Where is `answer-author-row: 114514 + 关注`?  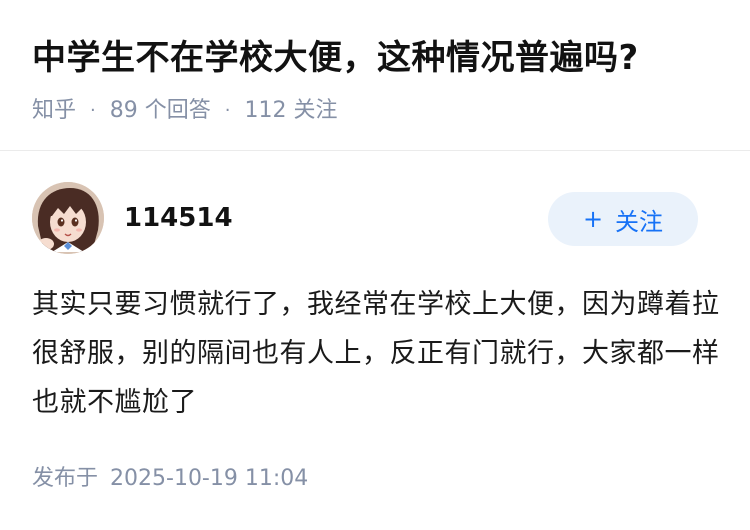 answer-author-row: 114514 + 关注 is located at coordinates (365, 218).